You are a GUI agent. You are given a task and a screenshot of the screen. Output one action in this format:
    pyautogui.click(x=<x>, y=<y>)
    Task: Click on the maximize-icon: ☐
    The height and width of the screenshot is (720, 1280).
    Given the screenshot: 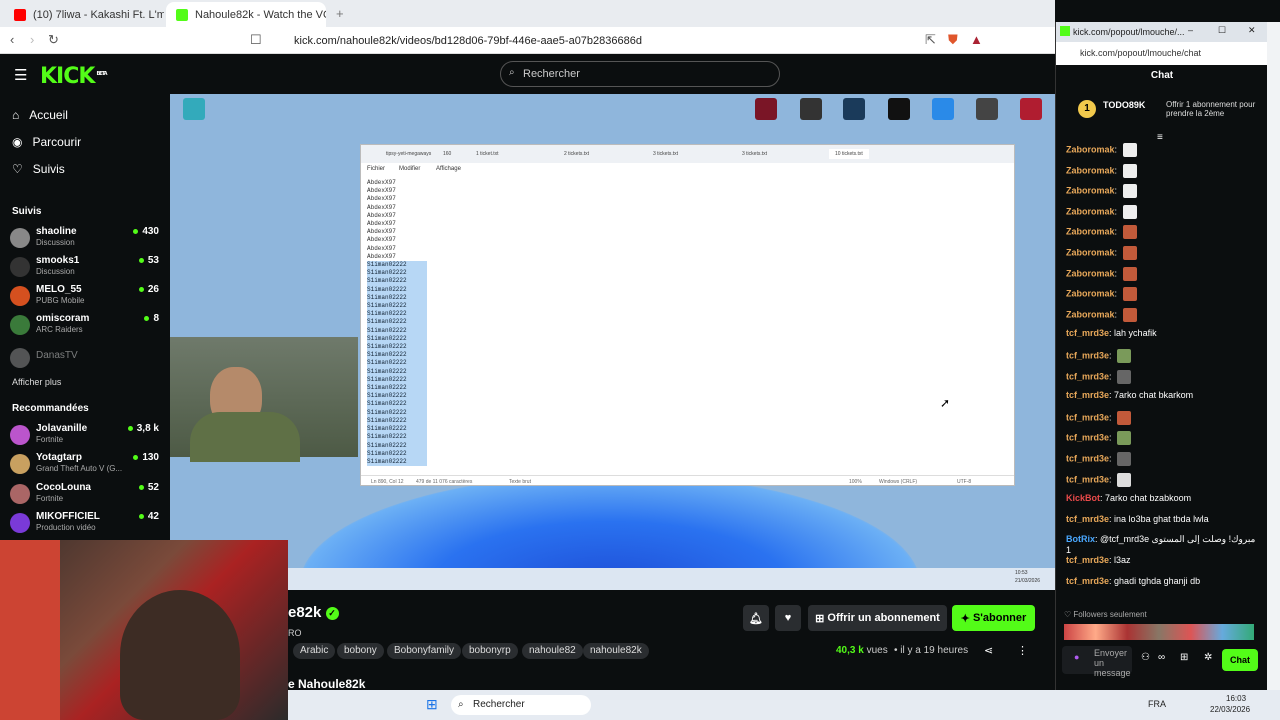 What is the action you would take?
    pyautogui.click(x=1222, y=30)
    